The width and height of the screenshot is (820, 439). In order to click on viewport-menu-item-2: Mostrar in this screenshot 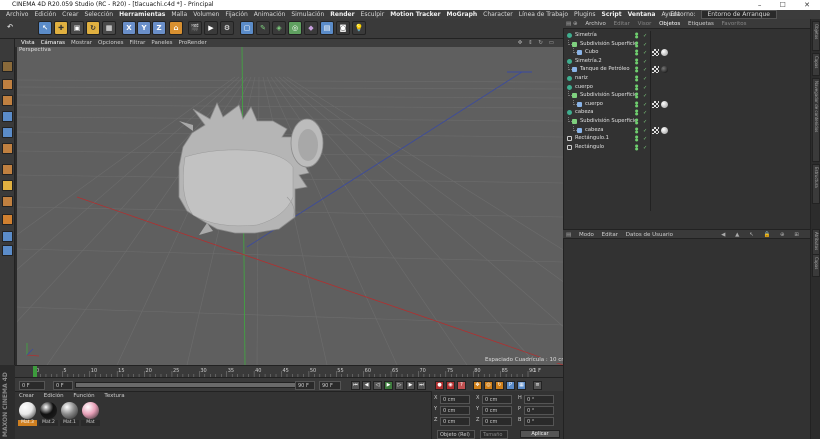, I will do `click(81, 43)`.